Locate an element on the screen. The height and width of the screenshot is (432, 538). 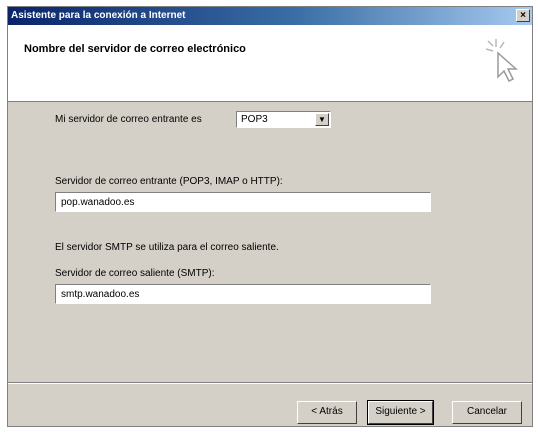
back-button: < Atrás is located at coordinates (327, 412).